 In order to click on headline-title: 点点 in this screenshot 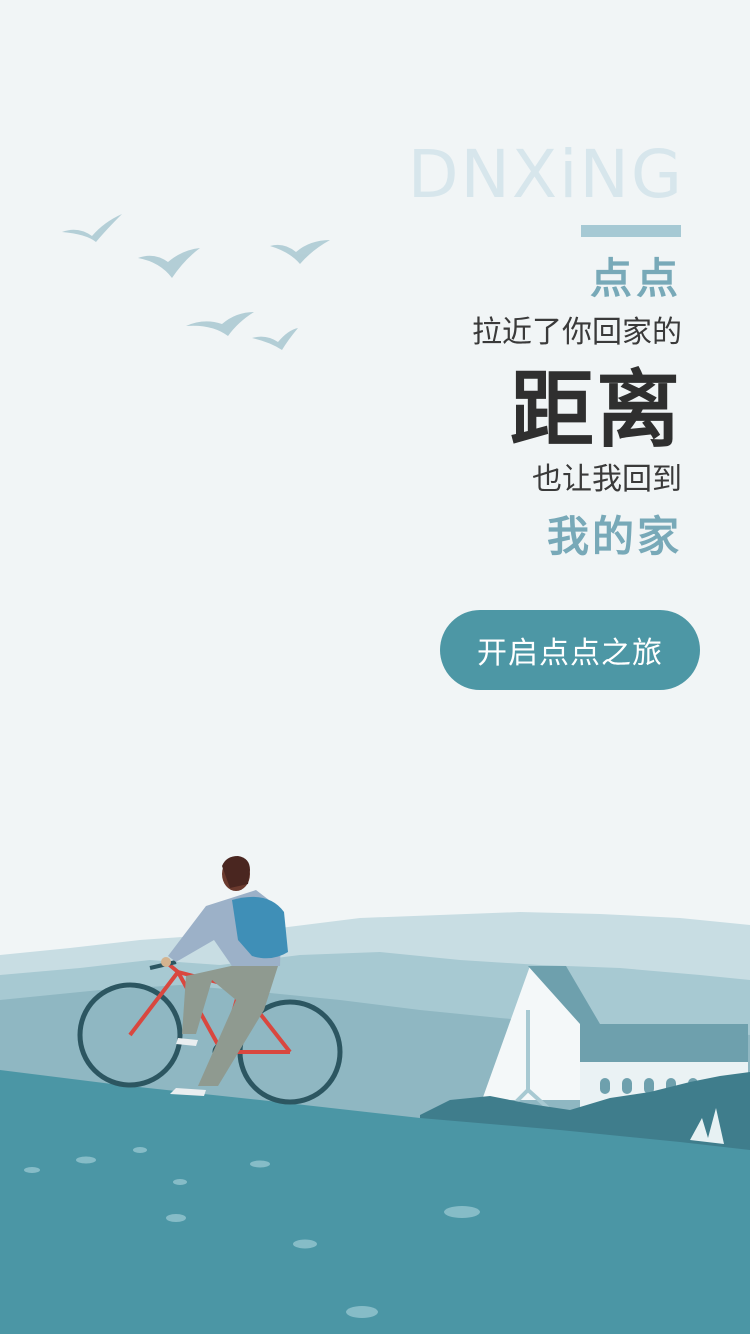, I will do `click(635, 278)`.